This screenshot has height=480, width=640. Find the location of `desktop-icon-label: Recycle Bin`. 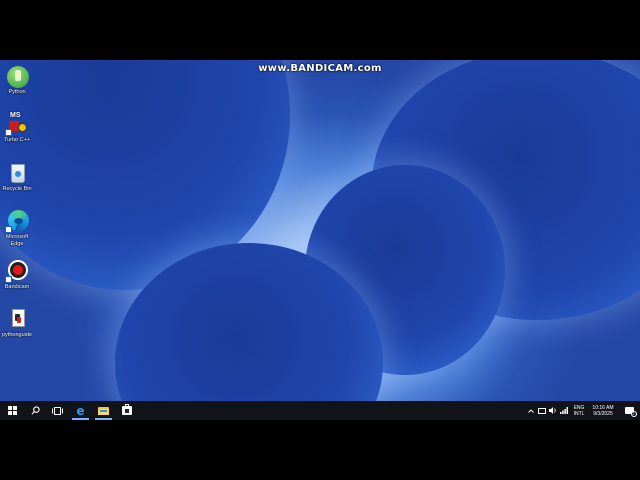

desktop-icon-label: Recycle Bin is located at coordinates (17, 189).